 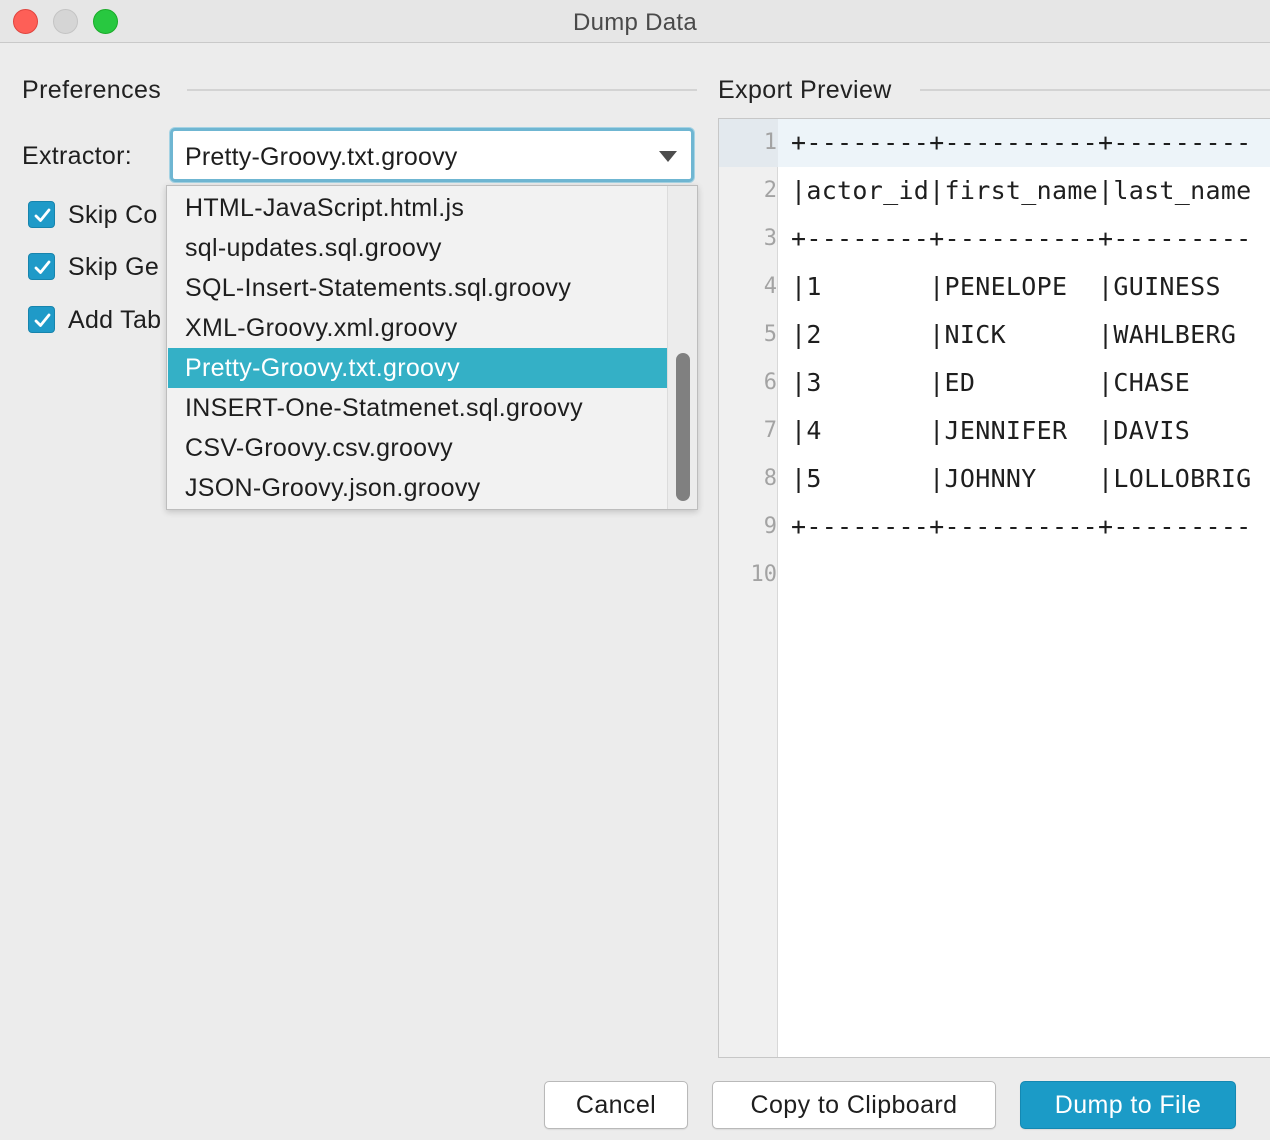 I want to click on window-title: Dump Data, so click(x=635, y=22).